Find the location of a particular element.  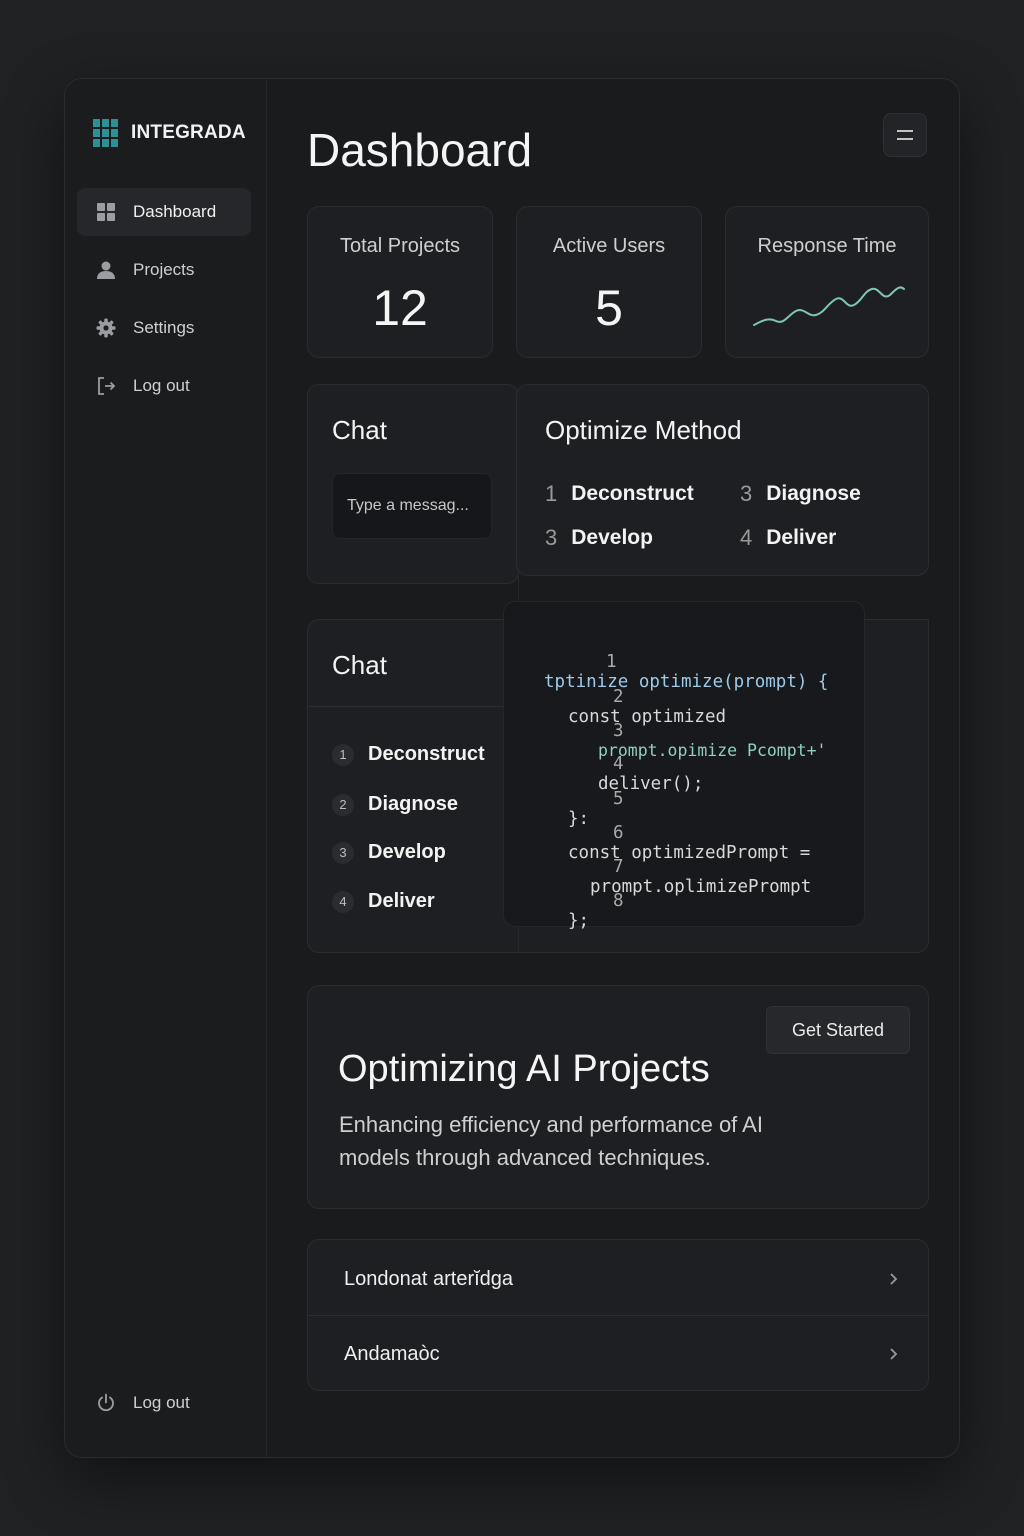

brand: INTEGRADA is located at coordinates (169, 133).